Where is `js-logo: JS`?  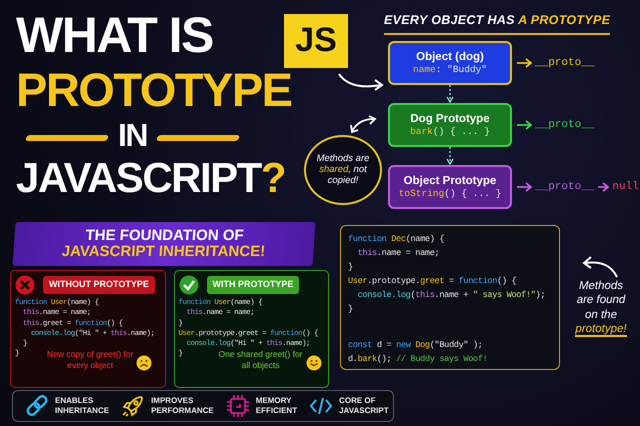
js-logo: JS is located at coordinates (316, 41).